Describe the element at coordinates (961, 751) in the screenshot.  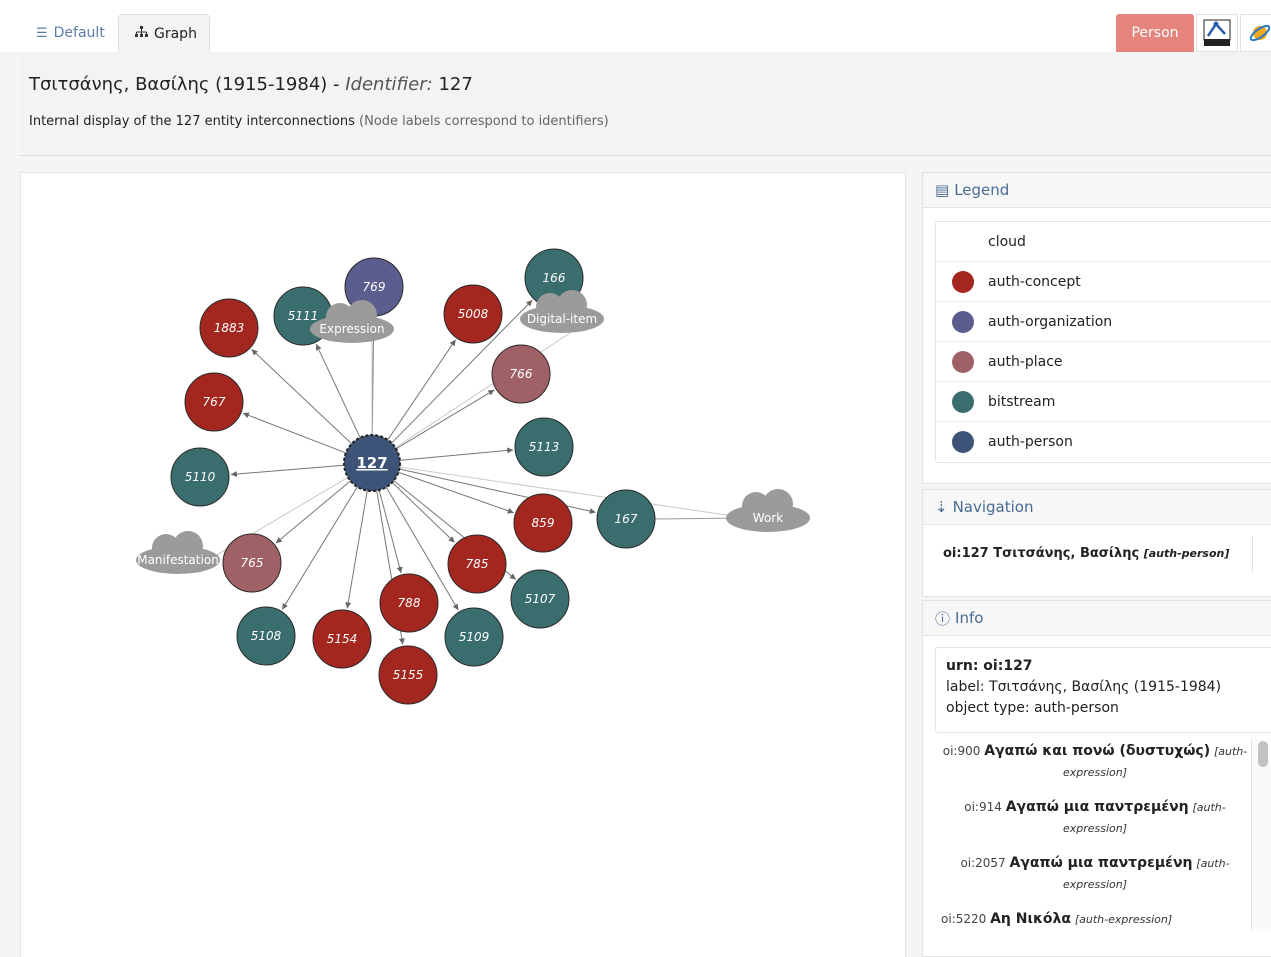
I see `relation-id: oi:900` at that location.